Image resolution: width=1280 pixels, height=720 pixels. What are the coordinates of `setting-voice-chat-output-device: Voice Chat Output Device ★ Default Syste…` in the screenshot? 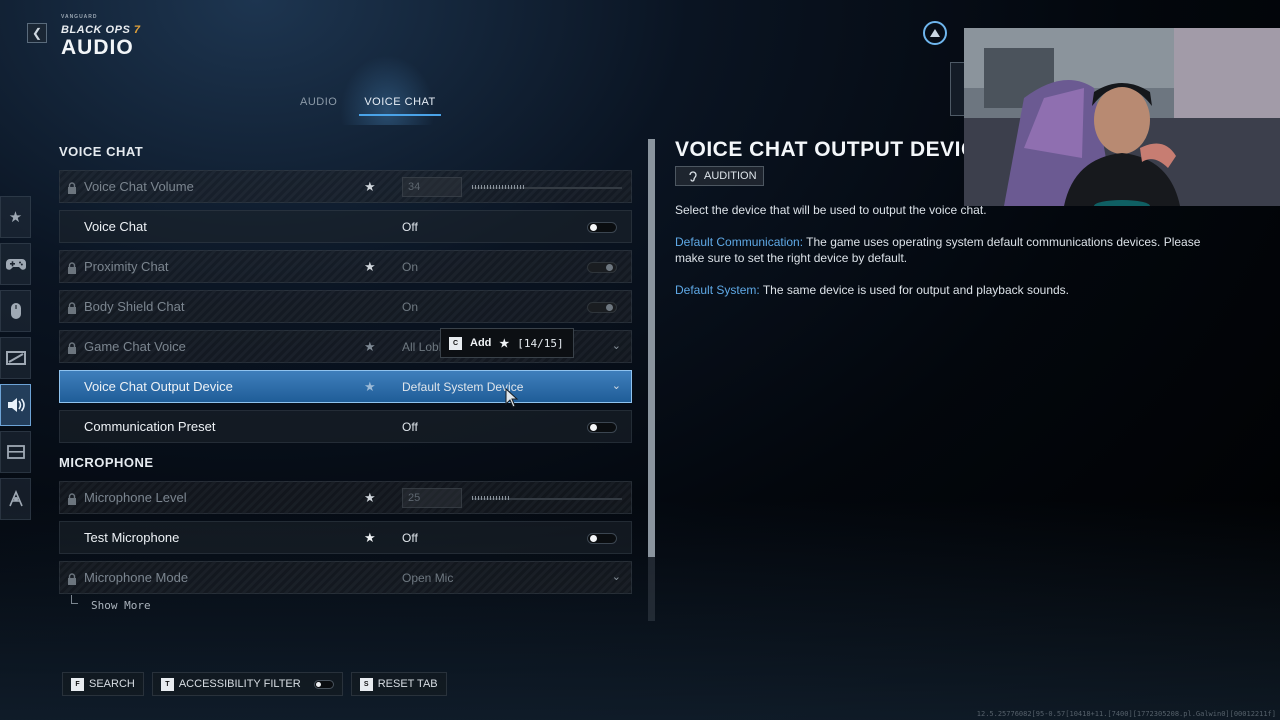 It's located at (345, 386).